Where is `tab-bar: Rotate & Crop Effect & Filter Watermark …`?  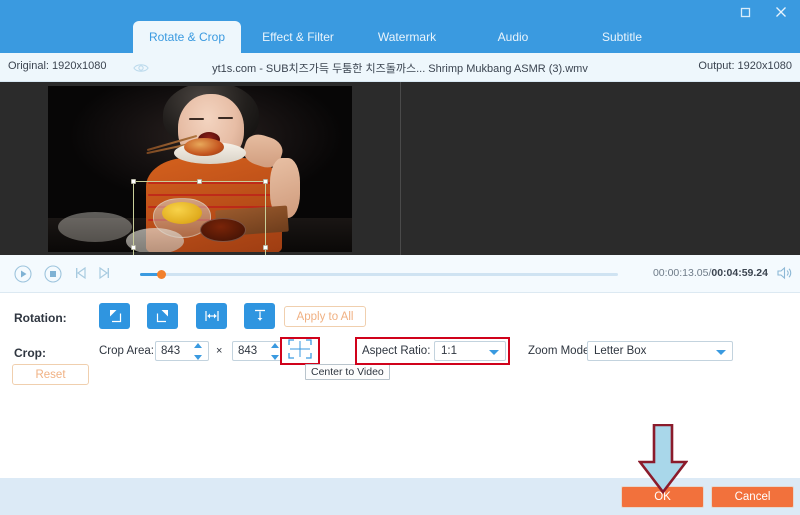 tab-bar: Rotate & Crop Effect & Filter Watermark … is located at coordinates (400, 37).